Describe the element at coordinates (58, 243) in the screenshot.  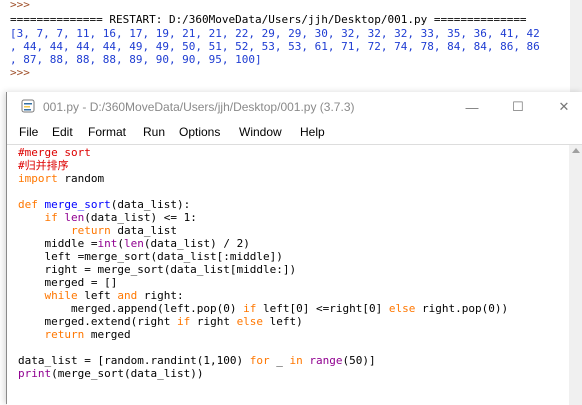
I see `code-text: middle =` at that location.